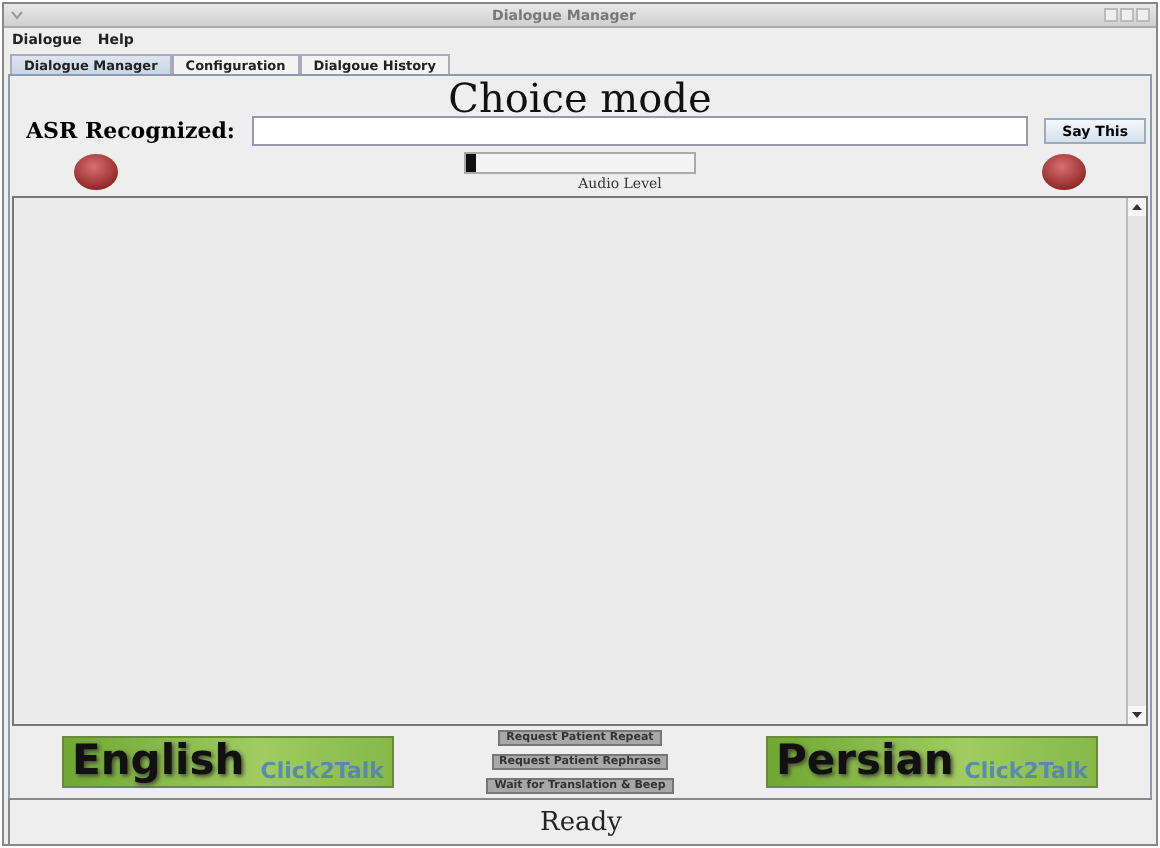 This screenshot has width=1160, height=848. Describe the element at coordinates (932, 762) in the screenshot. I see `language-button: Persian Click2Talk` at that location.